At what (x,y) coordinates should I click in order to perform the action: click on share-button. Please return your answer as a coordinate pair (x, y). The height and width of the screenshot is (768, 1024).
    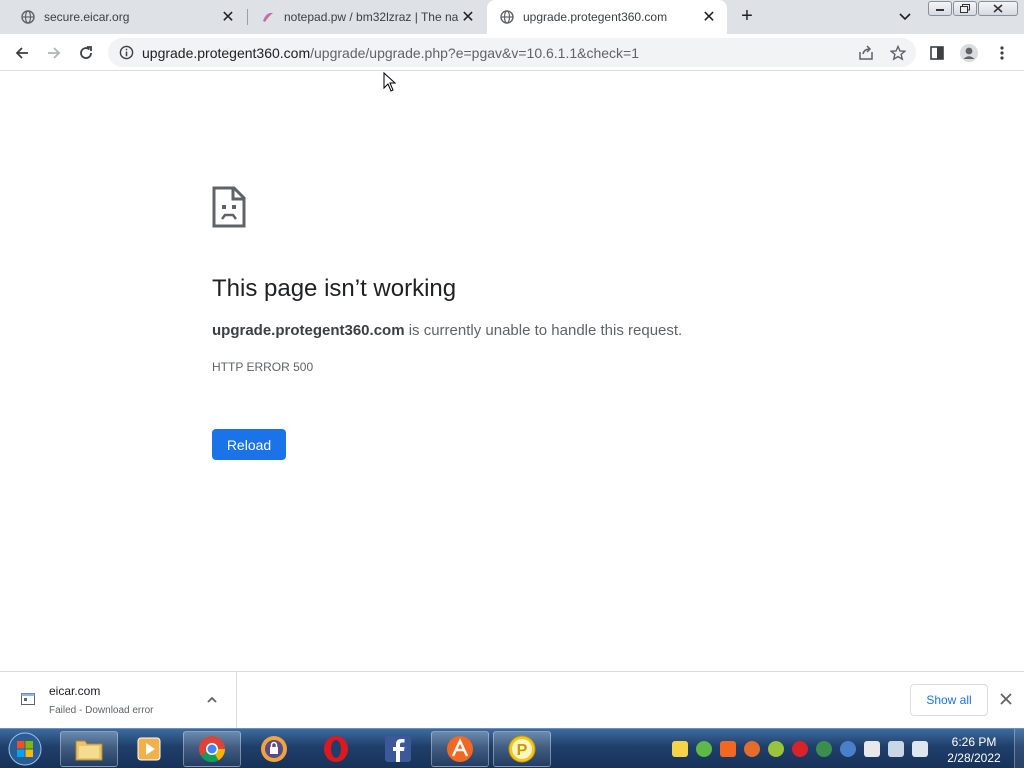
    Looking at the image, I should click on (866, 53).